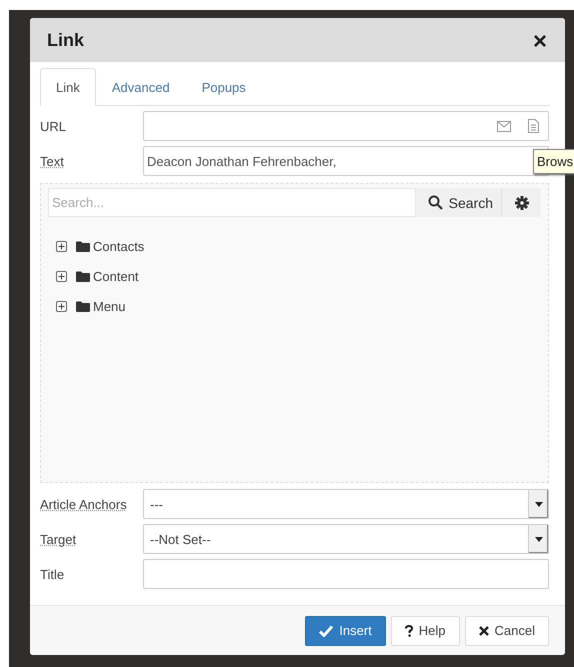 The height and width of the screenshot is (667, 574). Describe the element at coordinates (84, 504) in the screenshot. I see `field-label: Article Anchors` at that location.